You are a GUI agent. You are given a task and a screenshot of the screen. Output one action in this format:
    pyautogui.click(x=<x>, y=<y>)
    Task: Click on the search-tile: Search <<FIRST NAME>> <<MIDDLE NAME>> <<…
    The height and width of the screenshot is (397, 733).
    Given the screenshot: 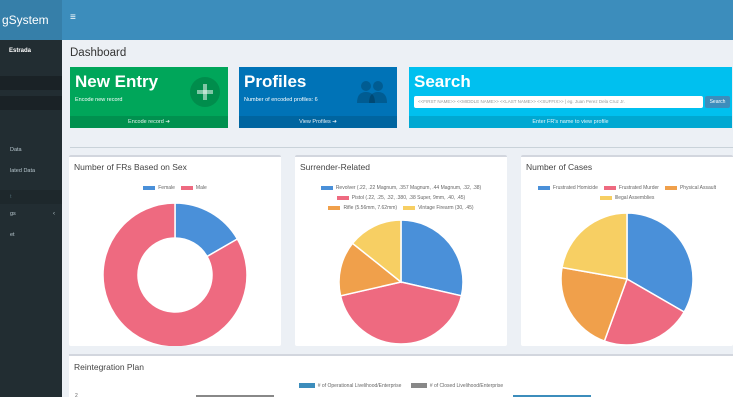 What is the action you would take?
    pyautogui.click(x=570, y=97)
    